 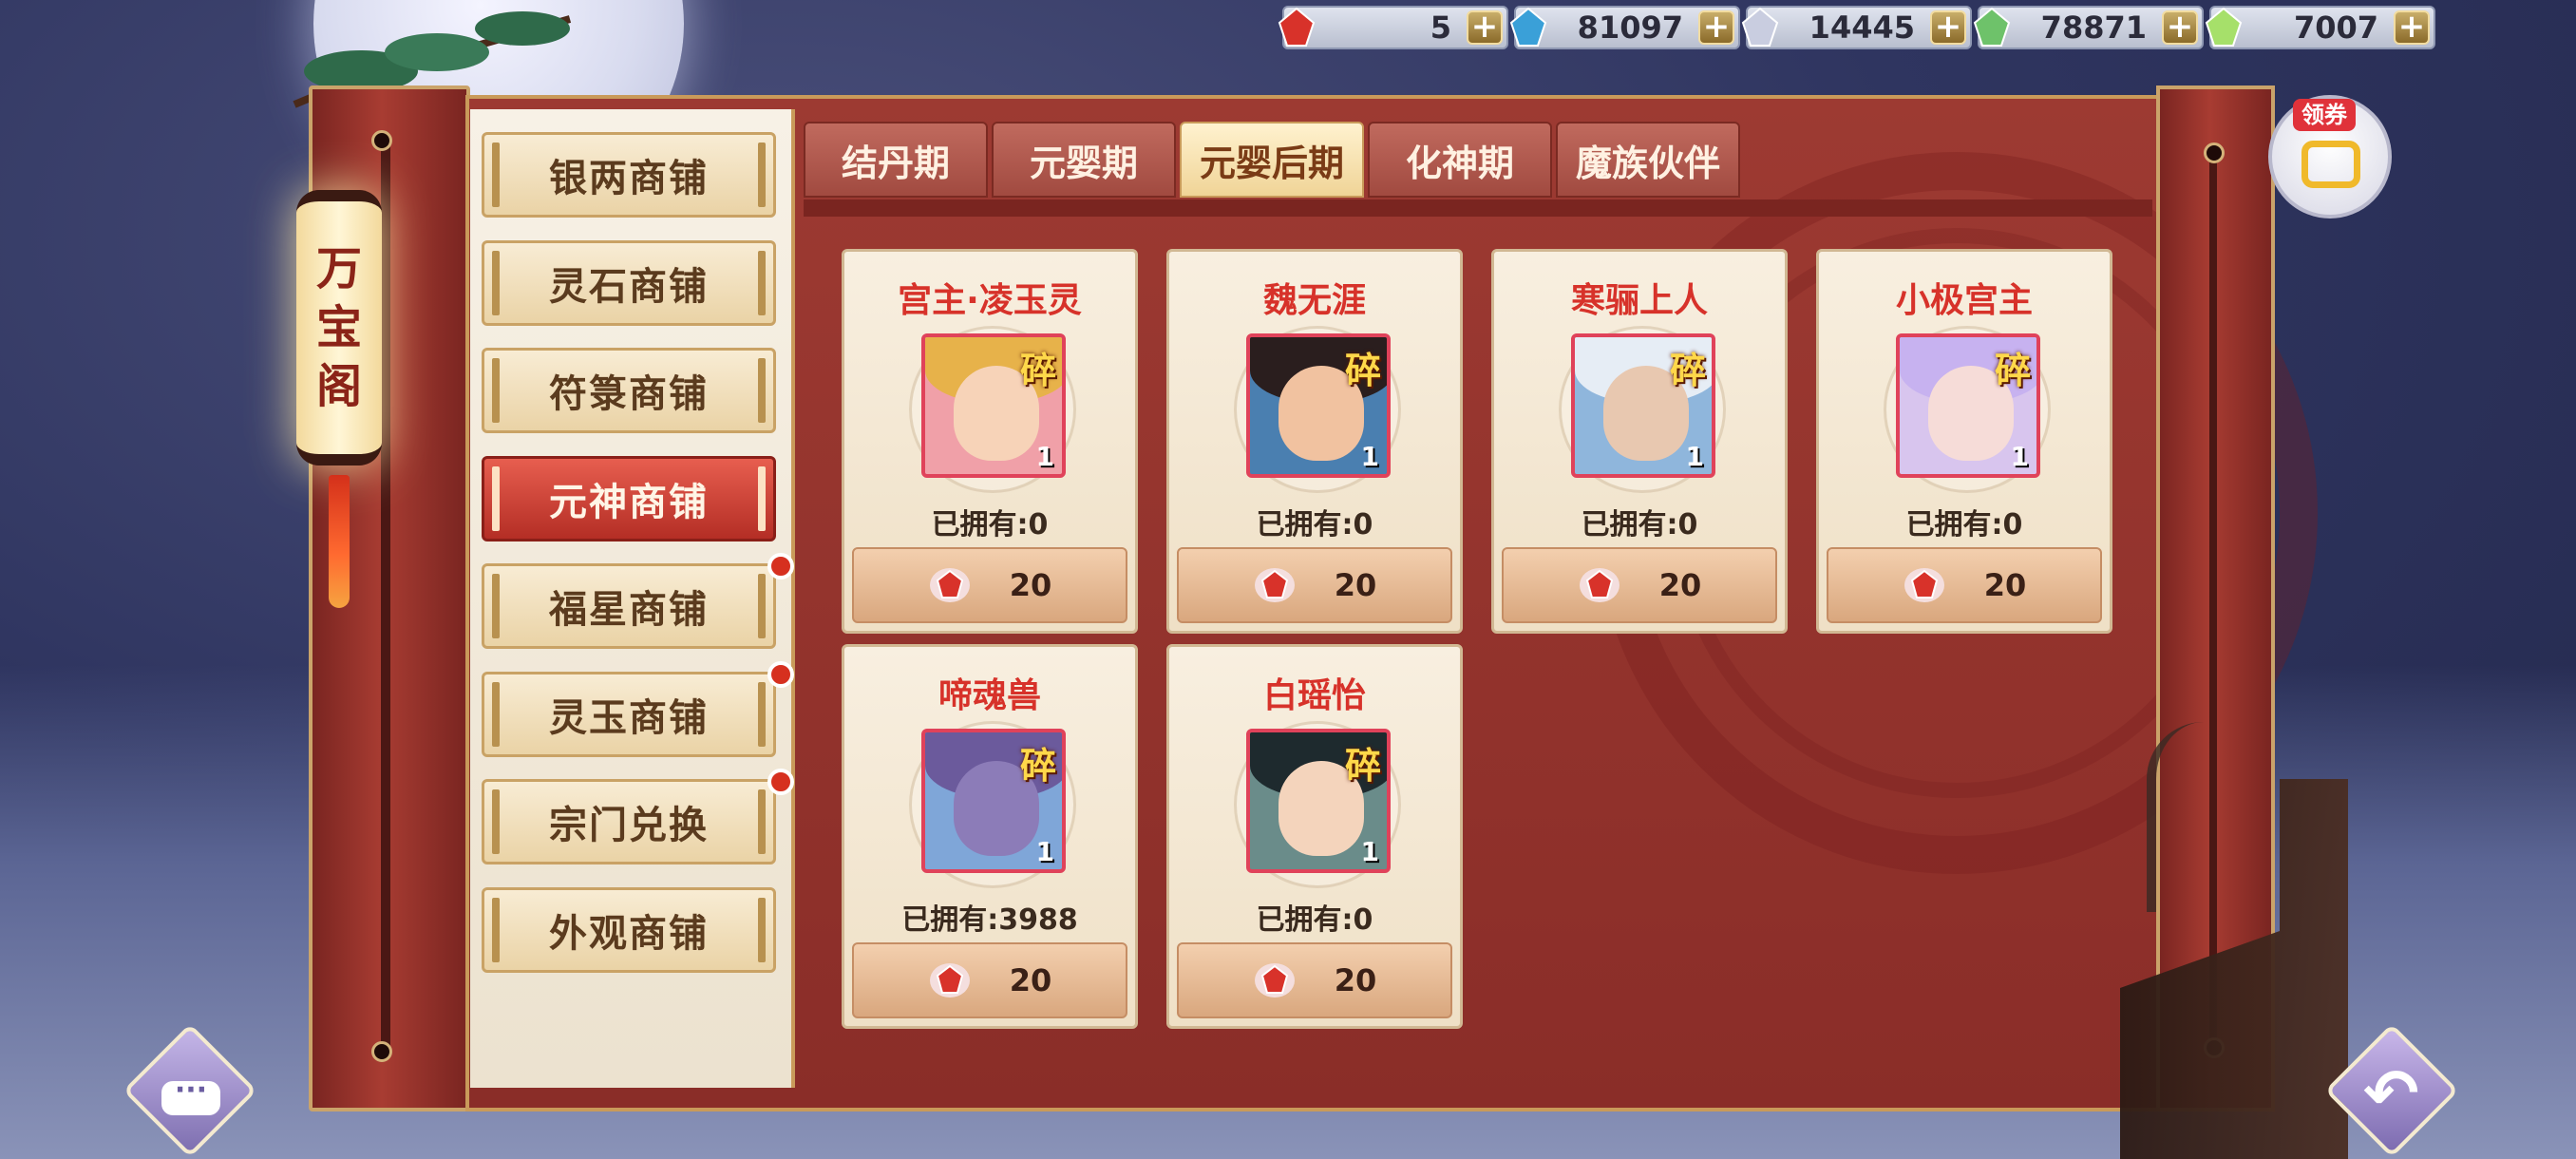 I want to click on lantern-char-3: 阁, so click(x=338, y=386).